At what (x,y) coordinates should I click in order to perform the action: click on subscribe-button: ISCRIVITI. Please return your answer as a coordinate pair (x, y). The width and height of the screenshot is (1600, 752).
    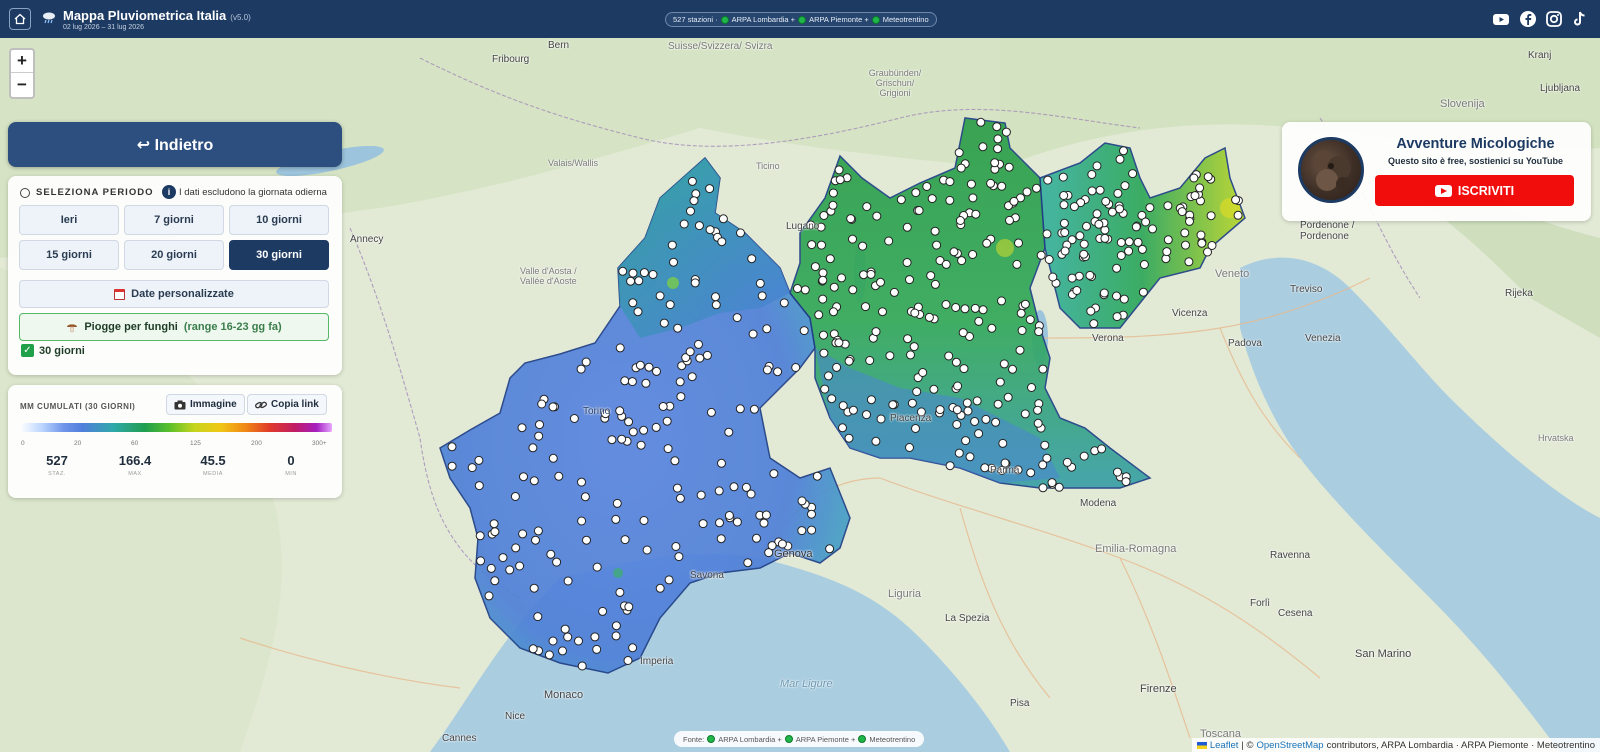
    Looking at the image, I should click on (1474, 190).